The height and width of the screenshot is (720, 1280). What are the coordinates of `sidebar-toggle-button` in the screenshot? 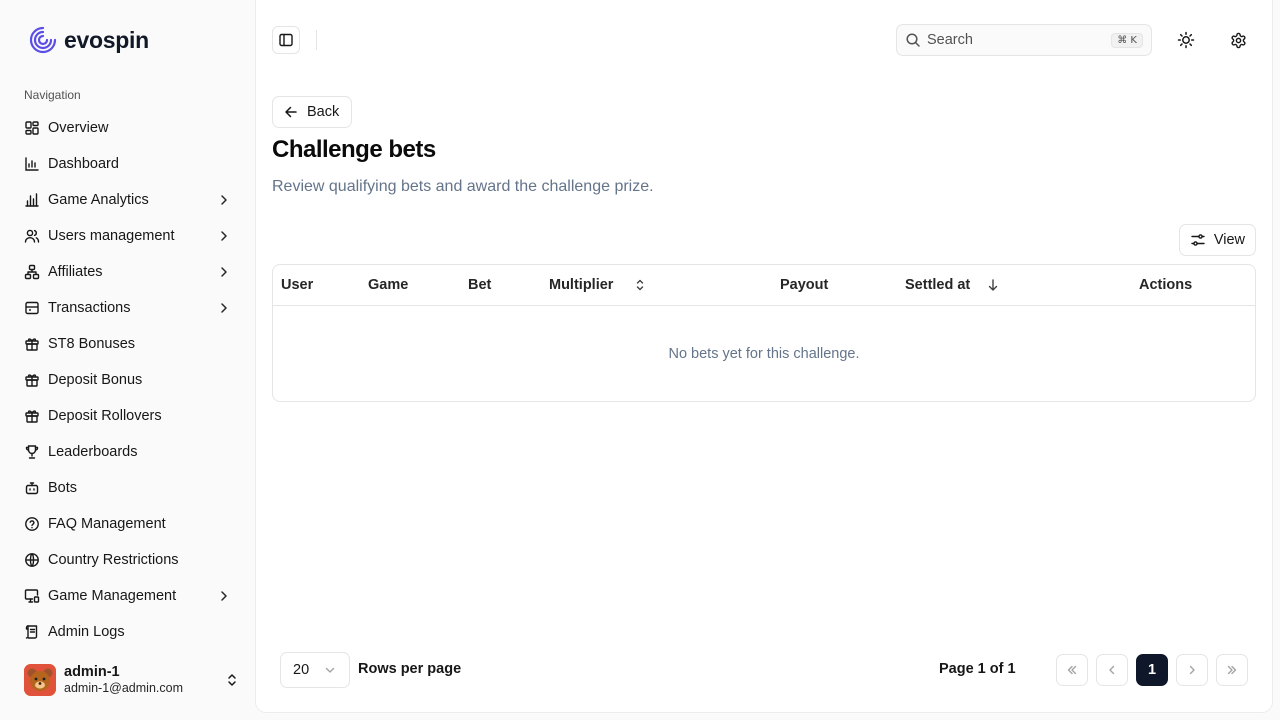 It's located at (286, 40).